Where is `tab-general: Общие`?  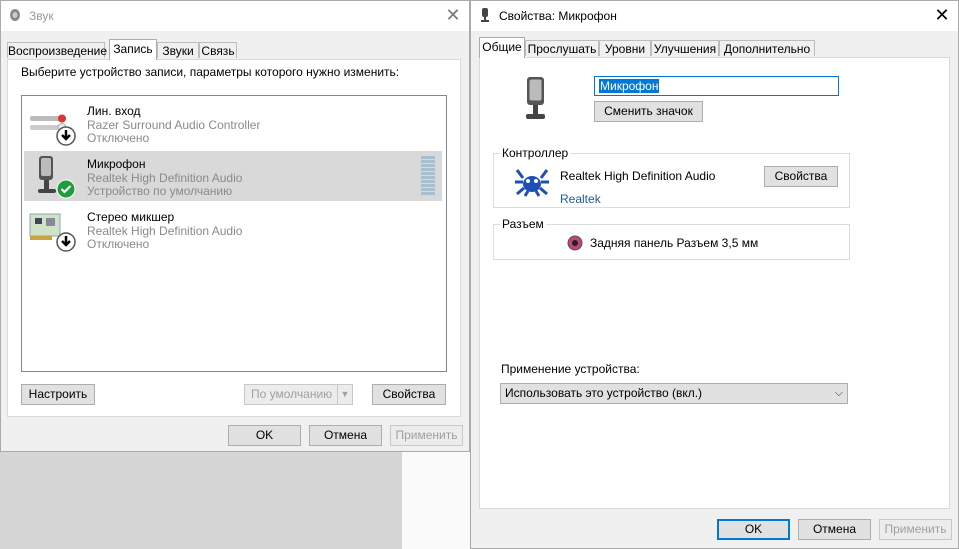
tab-general: Общие is located at coordinates (502, 47).